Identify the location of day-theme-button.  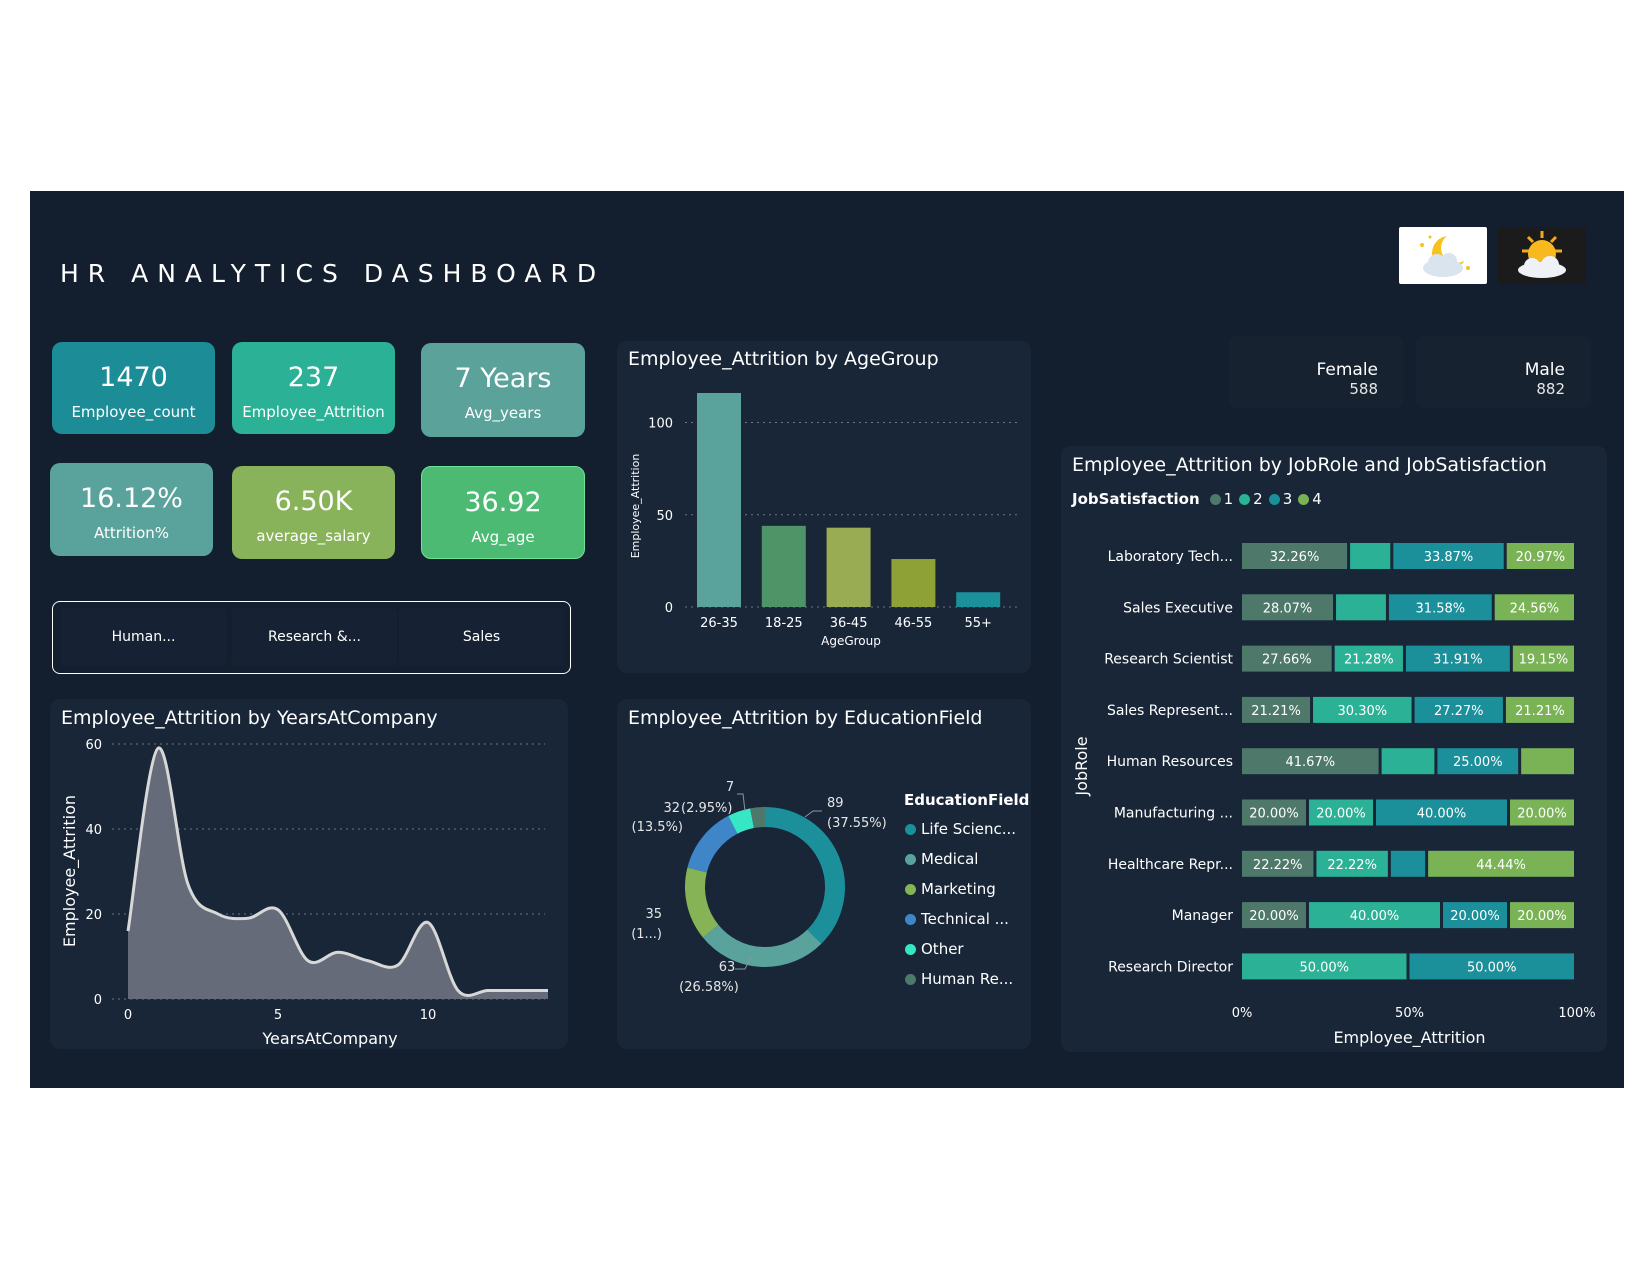
(1542, 255).